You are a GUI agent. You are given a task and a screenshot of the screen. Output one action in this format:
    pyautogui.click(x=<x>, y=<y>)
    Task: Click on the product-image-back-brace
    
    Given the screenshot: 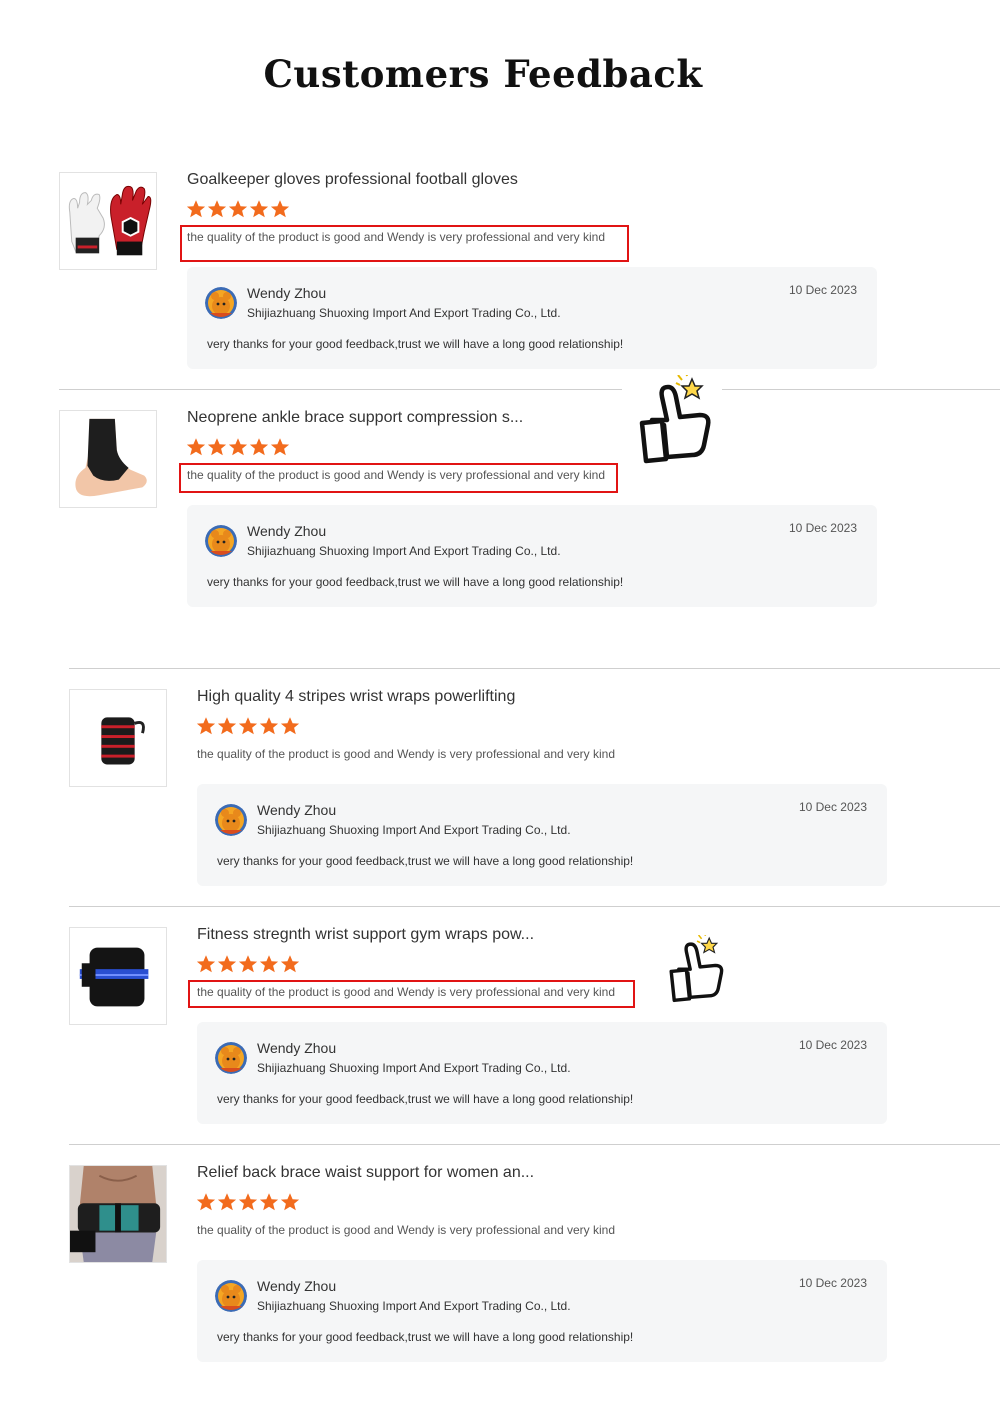 What is the action you would take?
    pyautogui.click(x=118, y=1214)
    